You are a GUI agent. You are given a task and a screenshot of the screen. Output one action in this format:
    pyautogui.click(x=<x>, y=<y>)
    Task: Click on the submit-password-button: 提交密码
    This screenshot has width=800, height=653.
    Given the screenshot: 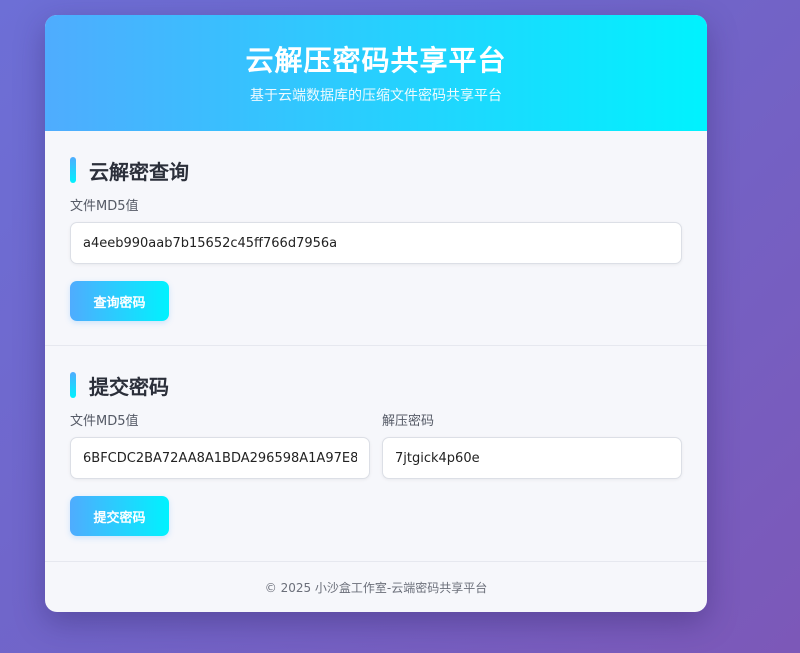 What is the action you would take?
    pyautogui.click(x=119, y=516)
    